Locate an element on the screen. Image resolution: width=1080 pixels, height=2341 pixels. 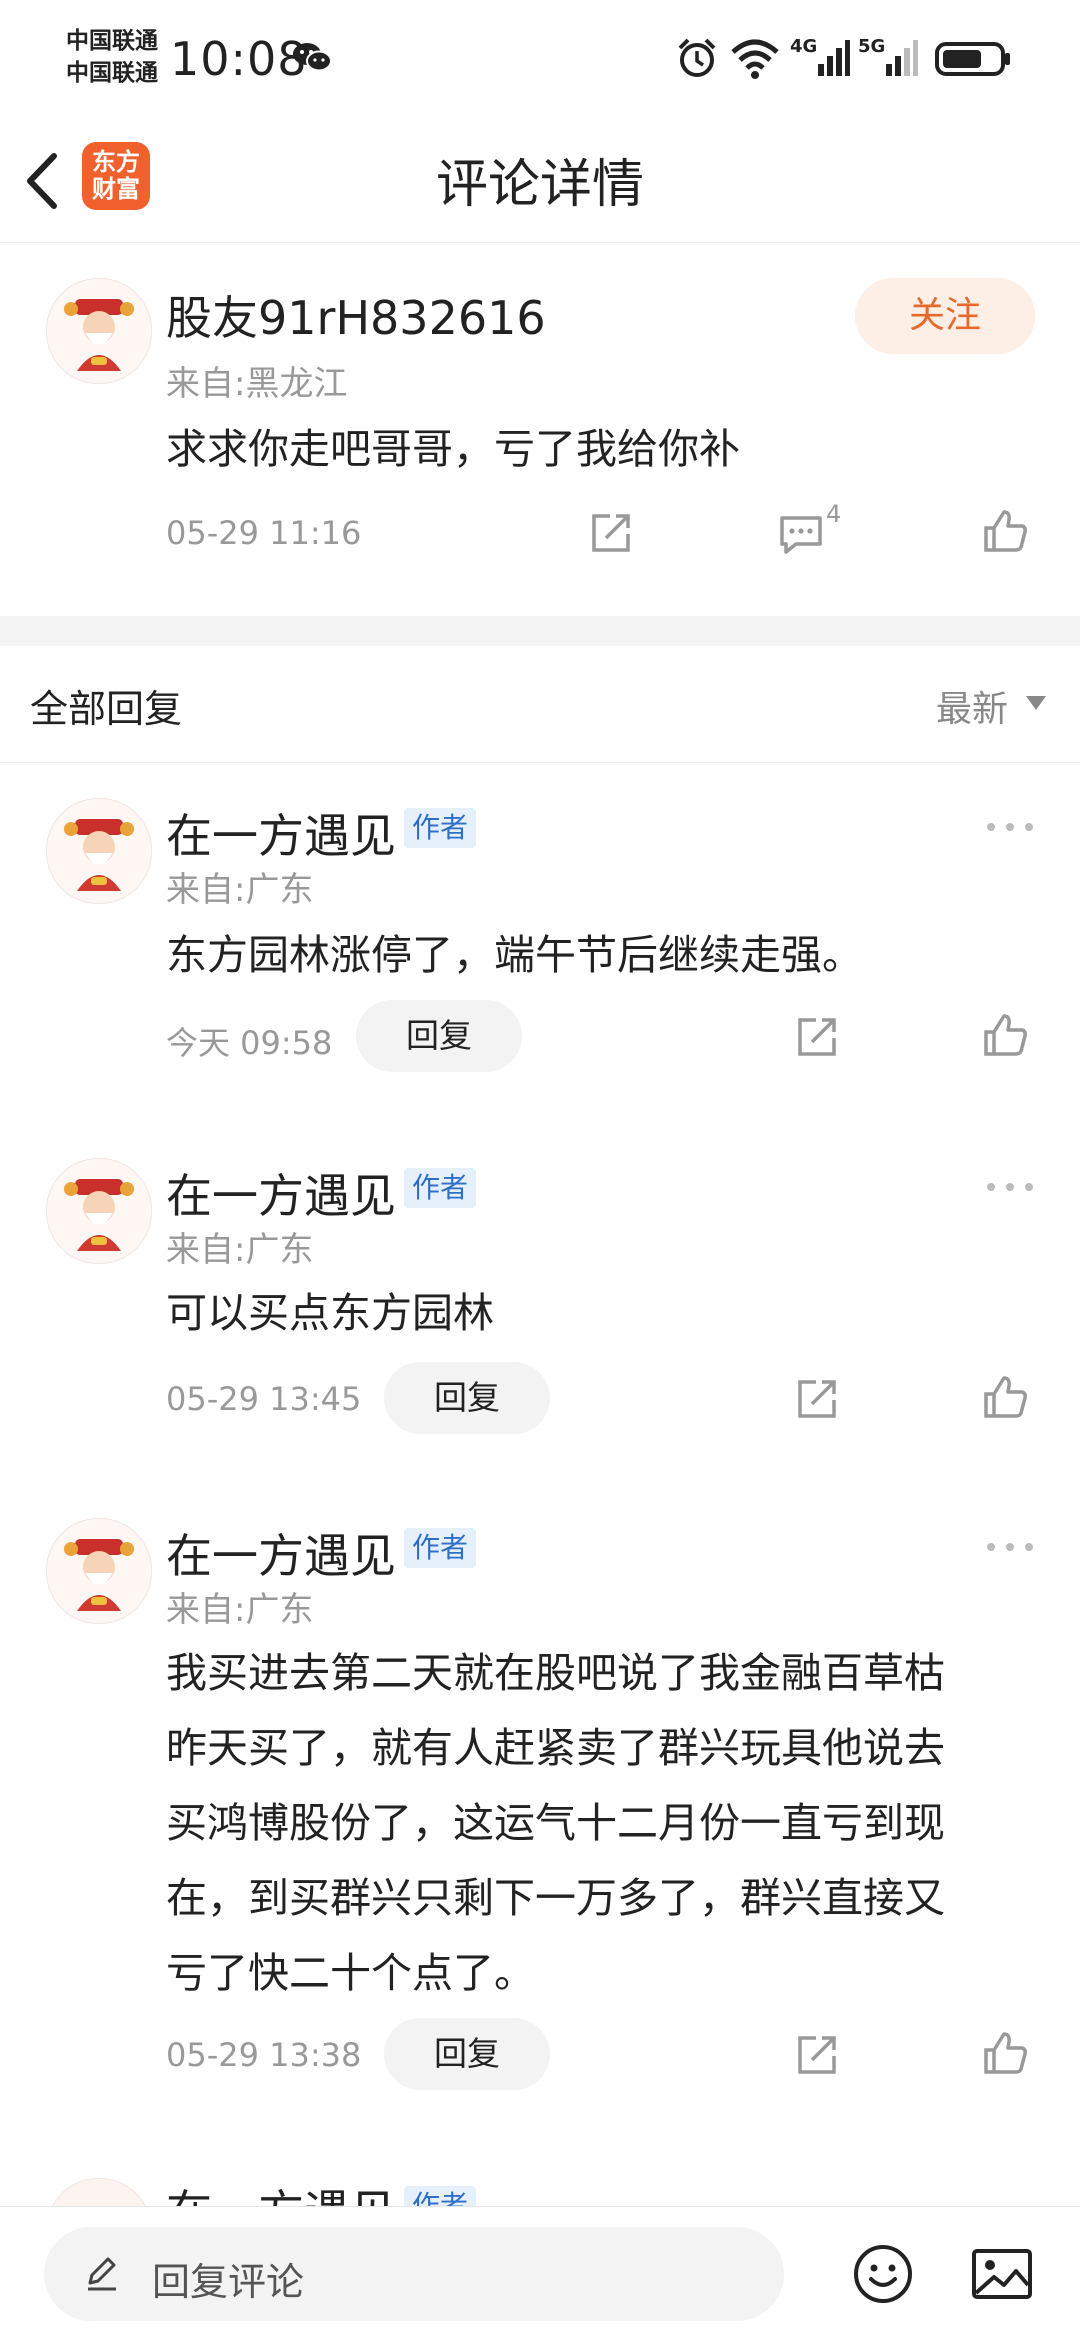
comment-username: 股友91rH832616 is located at coordinates (356, 315).